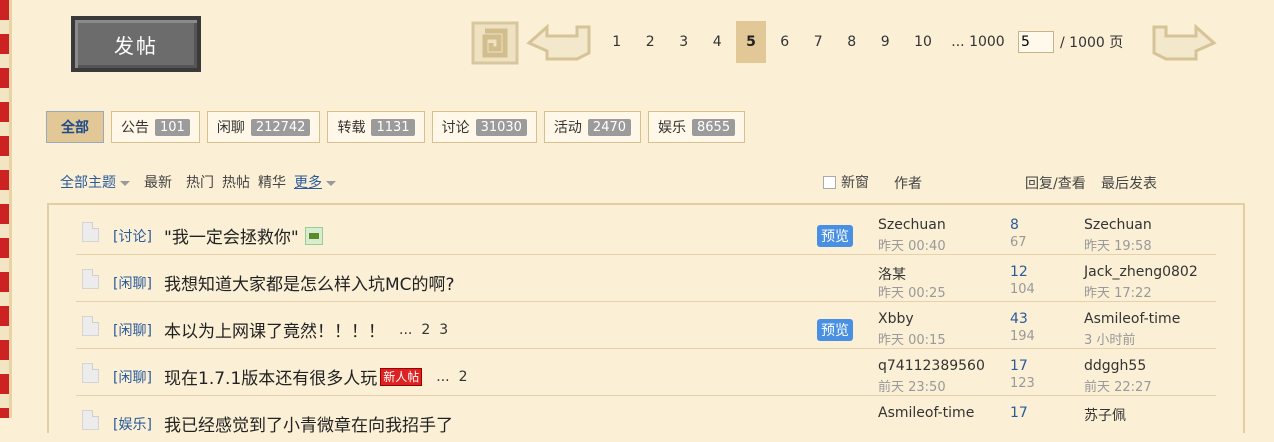 The image size is (1274, 442). I want to click on thread-title: "我一定会拯救你", so click(231, 235).